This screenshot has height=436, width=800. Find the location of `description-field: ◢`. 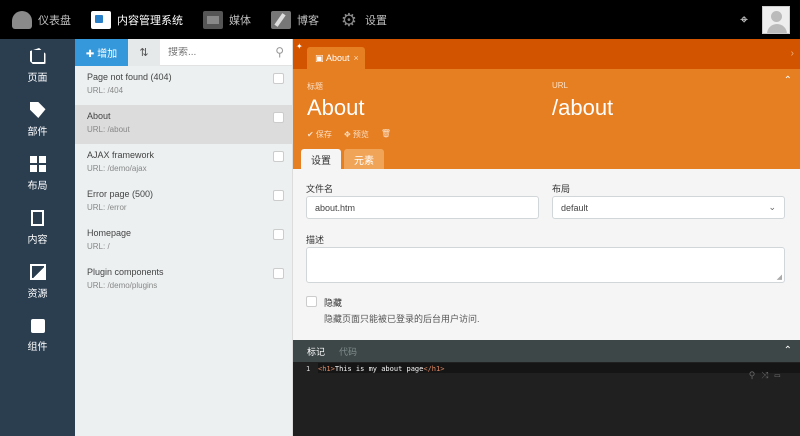

description-field: ◢ is located at coordinates (545, 265).